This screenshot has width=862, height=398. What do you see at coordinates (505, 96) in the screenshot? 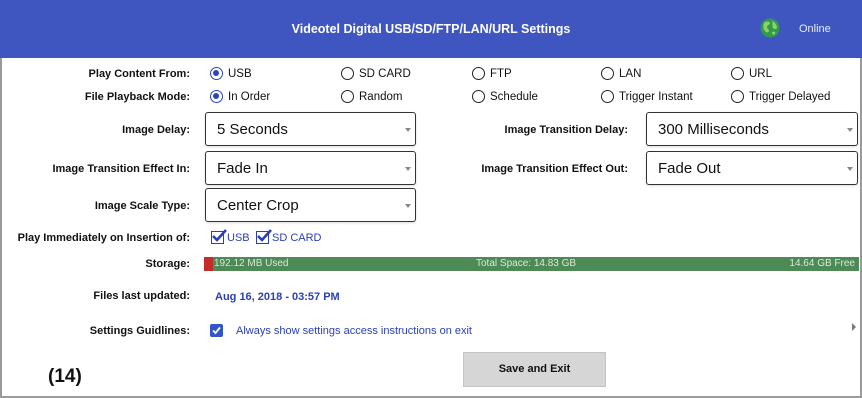
I see `radio-mode-schedule: Schedule` at bounding box center [505, 96].